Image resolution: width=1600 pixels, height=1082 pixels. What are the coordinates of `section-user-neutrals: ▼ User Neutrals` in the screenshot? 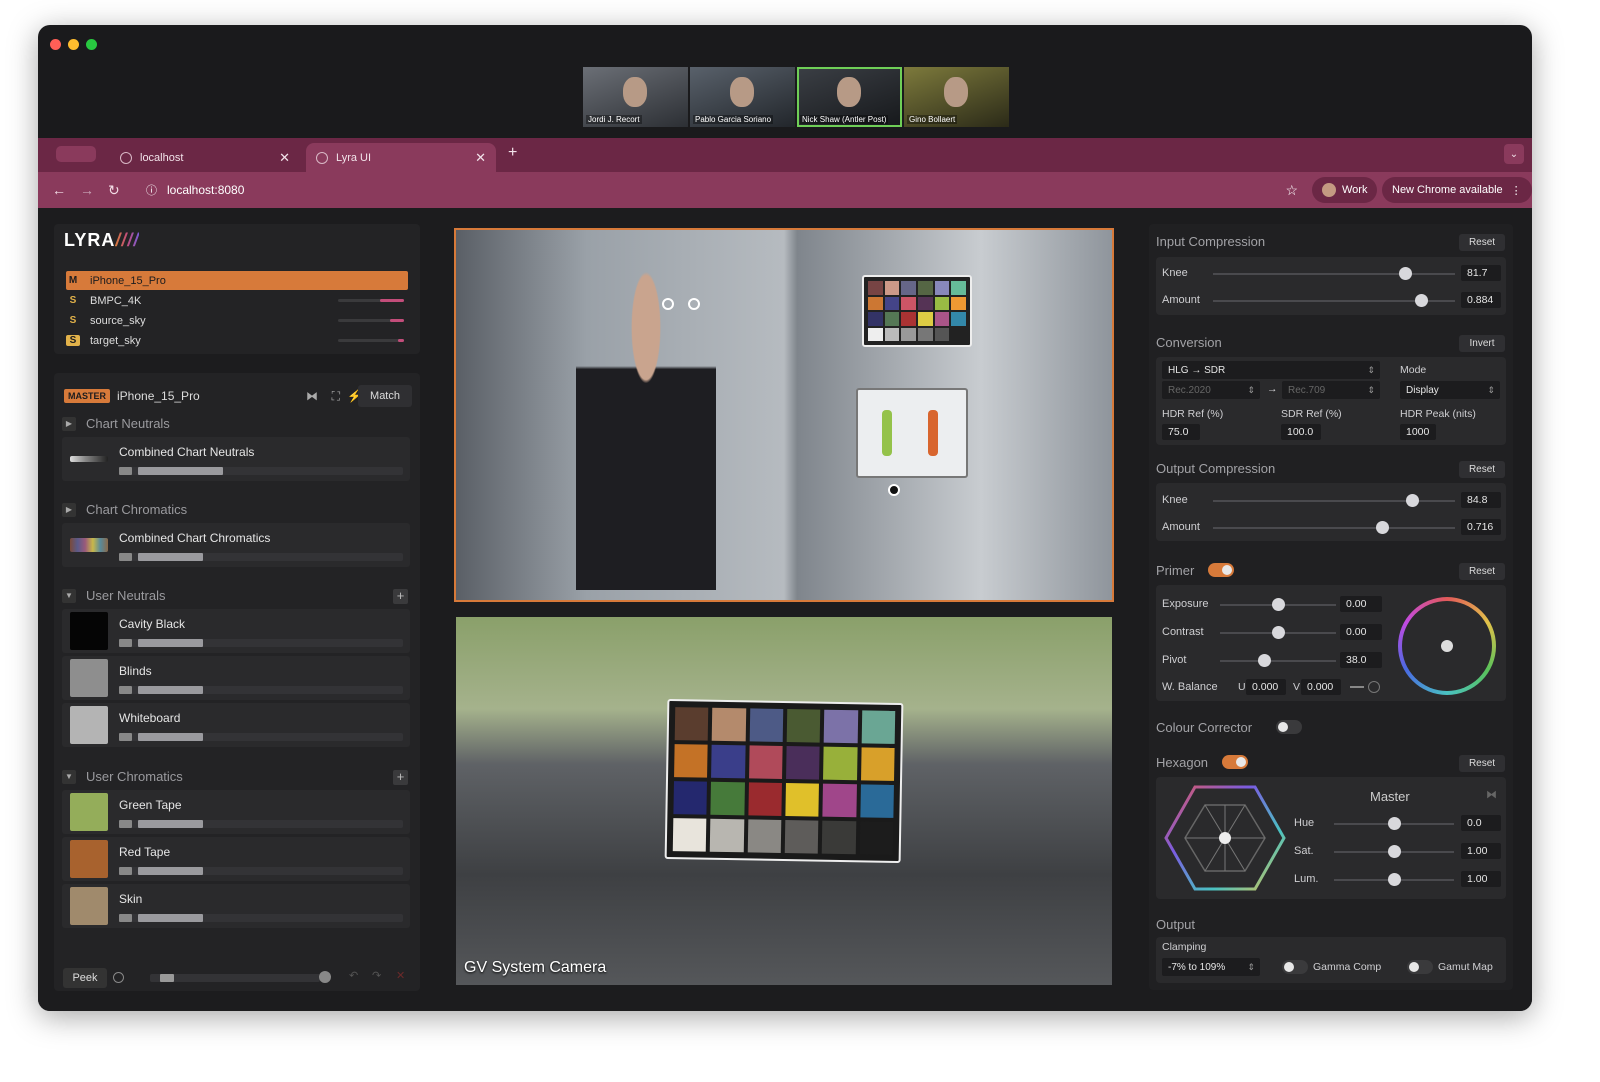 It's located at (113, 595).